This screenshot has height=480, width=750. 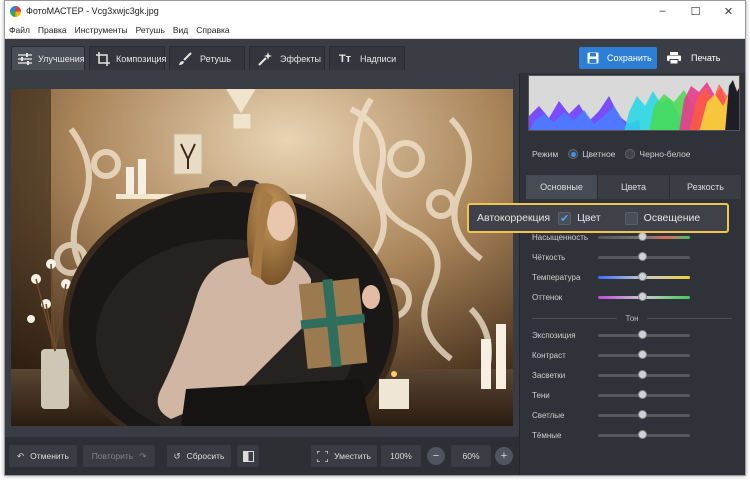 What do you see at coordinates (112, 456) in the screenshot?
I see `redo-label: Повторить` at bounding box center [112, 456].